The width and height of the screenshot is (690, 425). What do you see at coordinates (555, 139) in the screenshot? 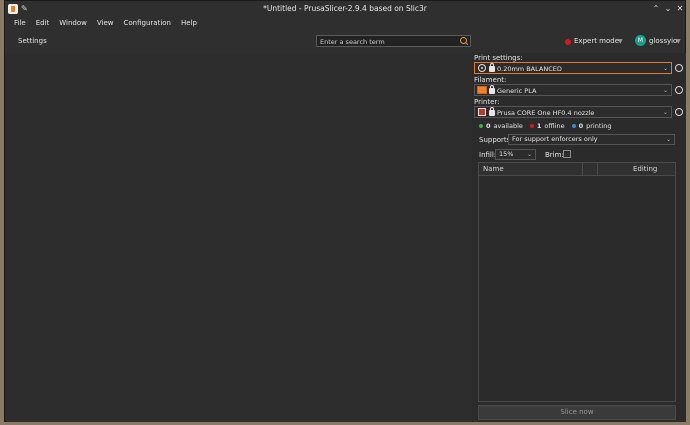
I see `supports-value: For support enforcers only` at bounding box center [555, 139].